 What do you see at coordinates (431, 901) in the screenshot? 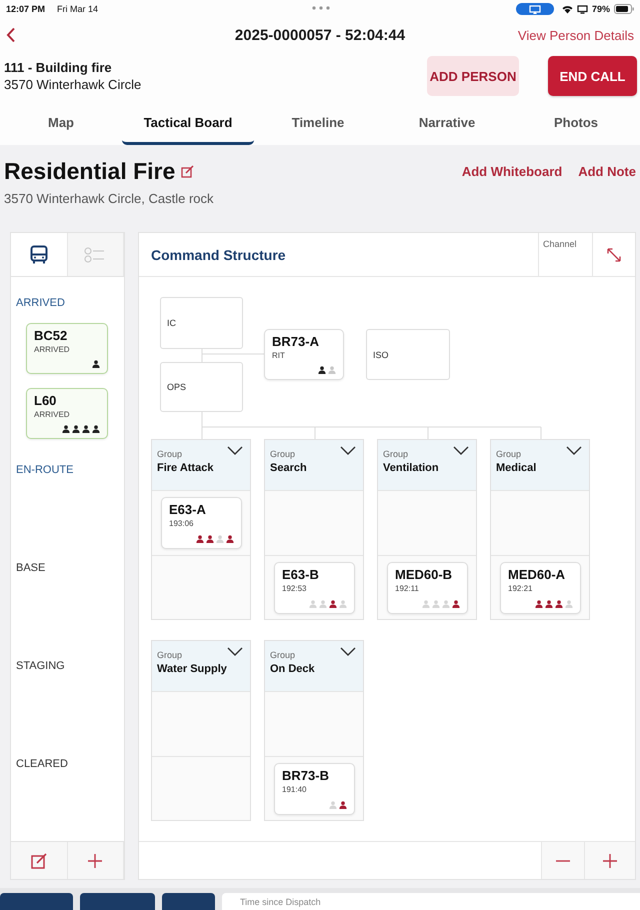
I see `dispatch-timer-field: Time since Dispatch` at bounding box center [431, 901].